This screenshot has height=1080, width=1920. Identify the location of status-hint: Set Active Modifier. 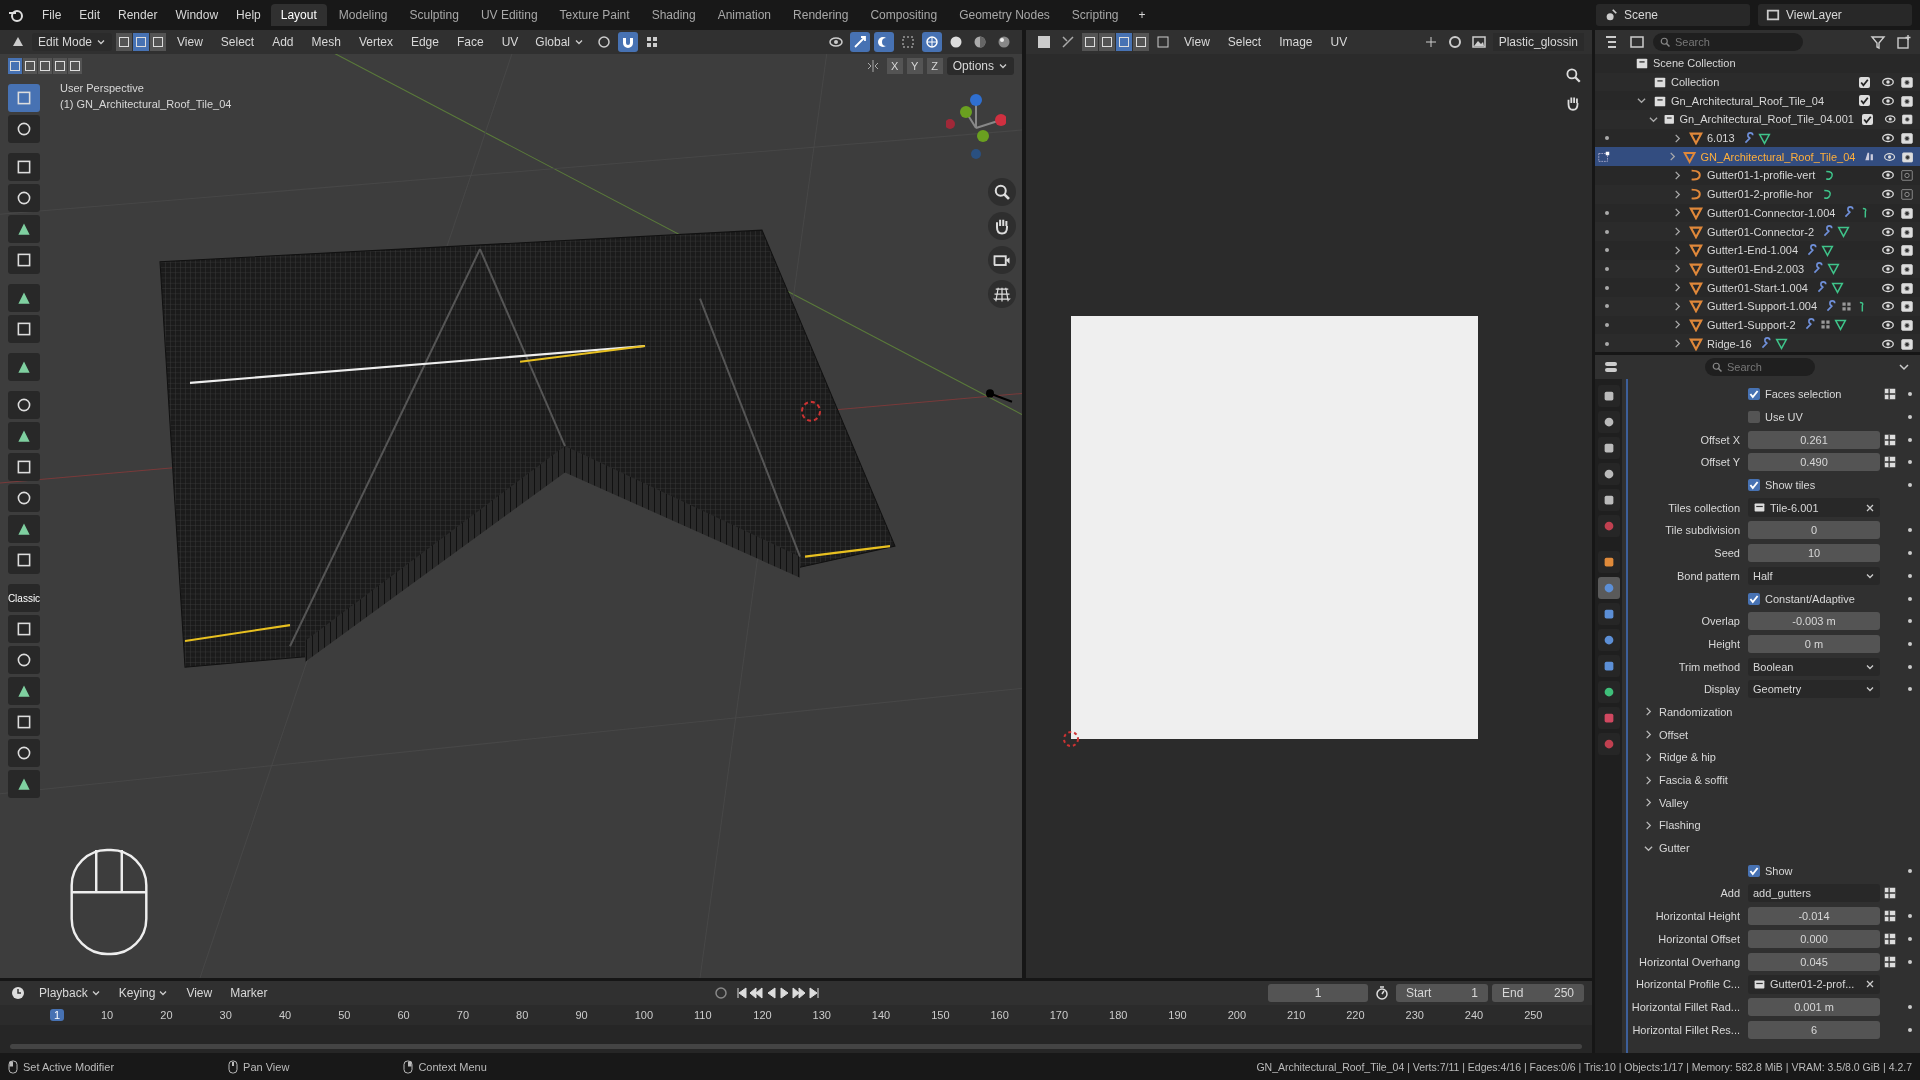
(69, 1066).